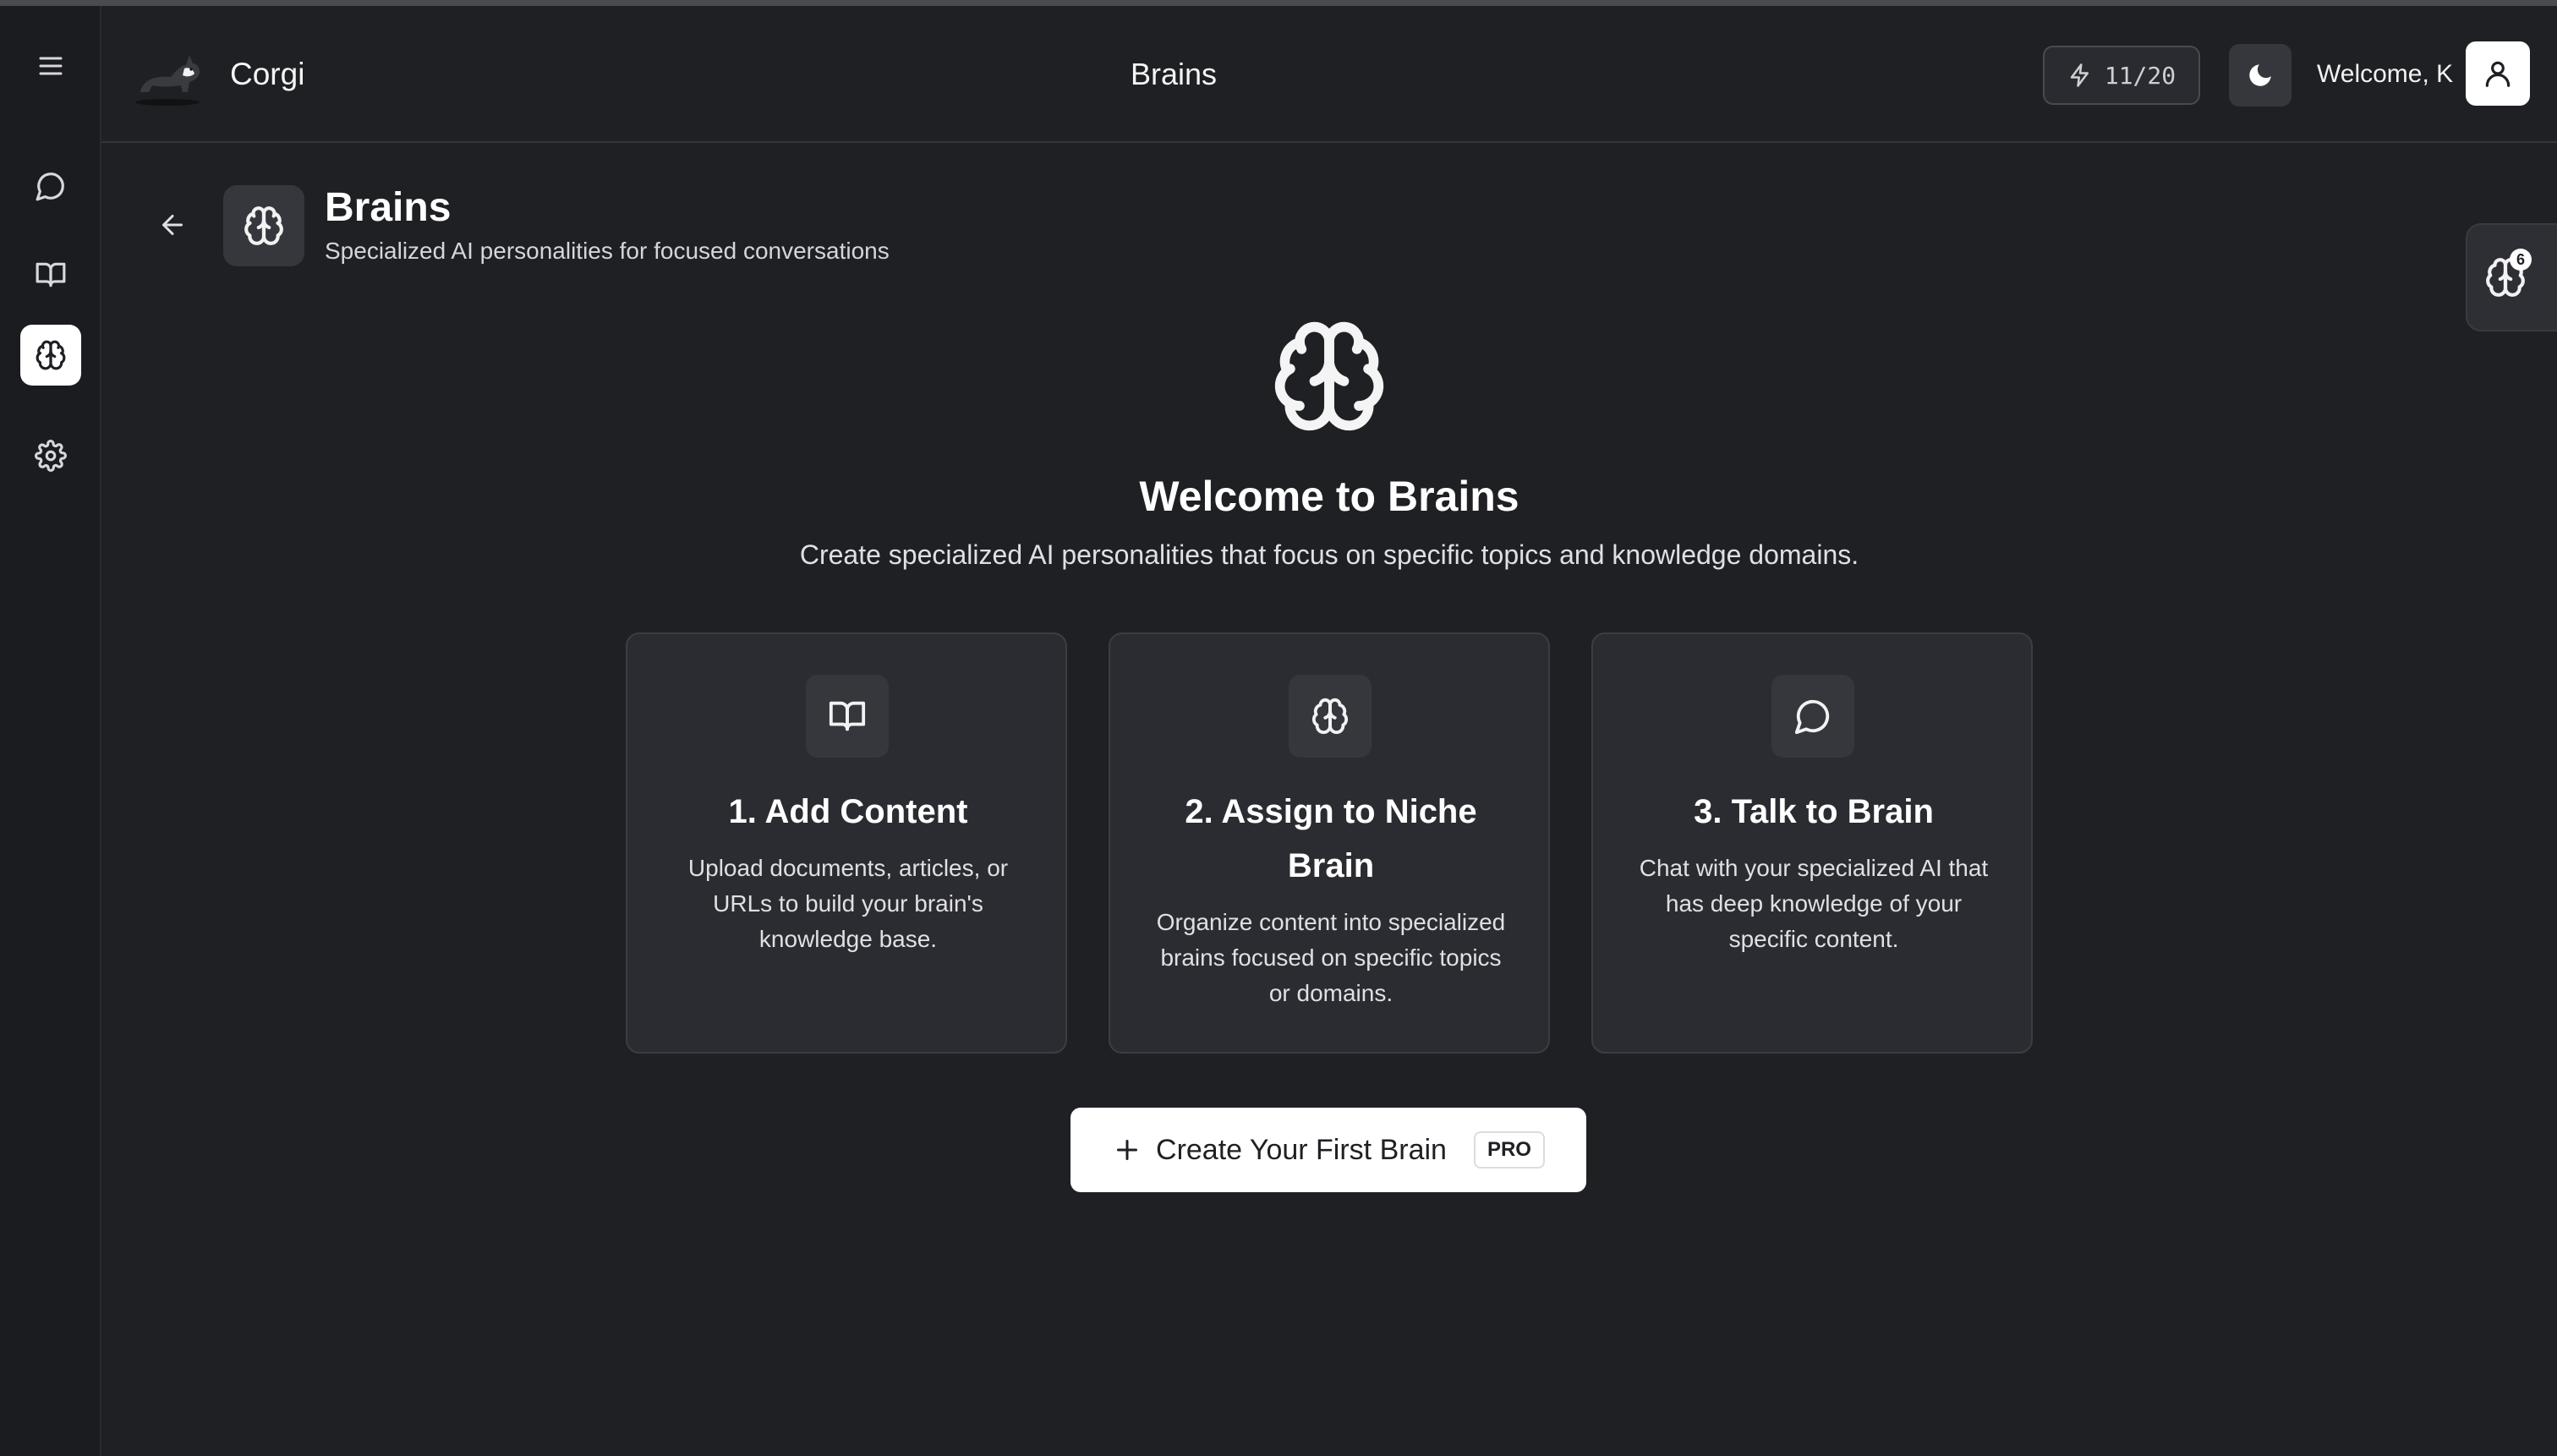 The image size is (2557, 1456). I want to click on page-brain-badge, so click(263, 226).